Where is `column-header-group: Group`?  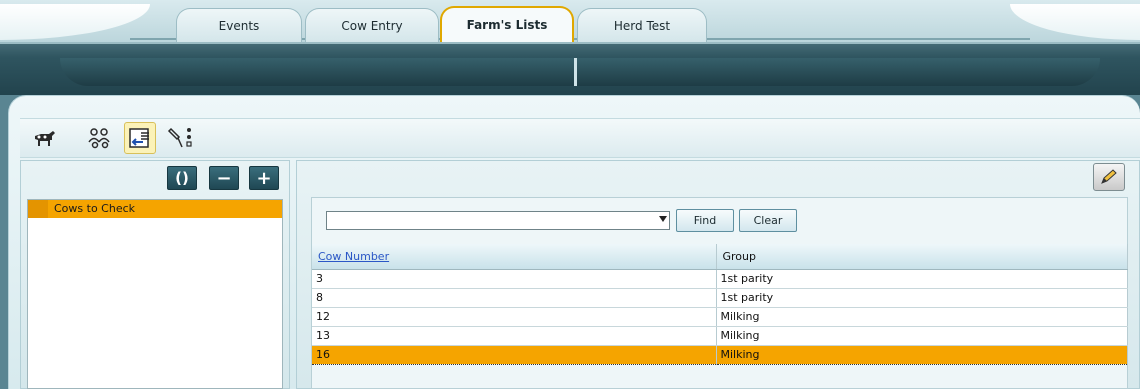 column-header-group: Group is located at coordinates (922, 257).